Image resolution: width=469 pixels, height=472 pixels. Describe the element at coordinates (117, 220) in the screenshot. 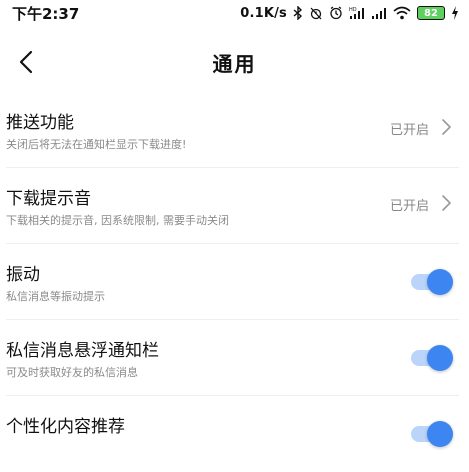

I see `setting-subtitle: 下载相关的提示音, 因系统限制, 需要手动关闭` at that location.